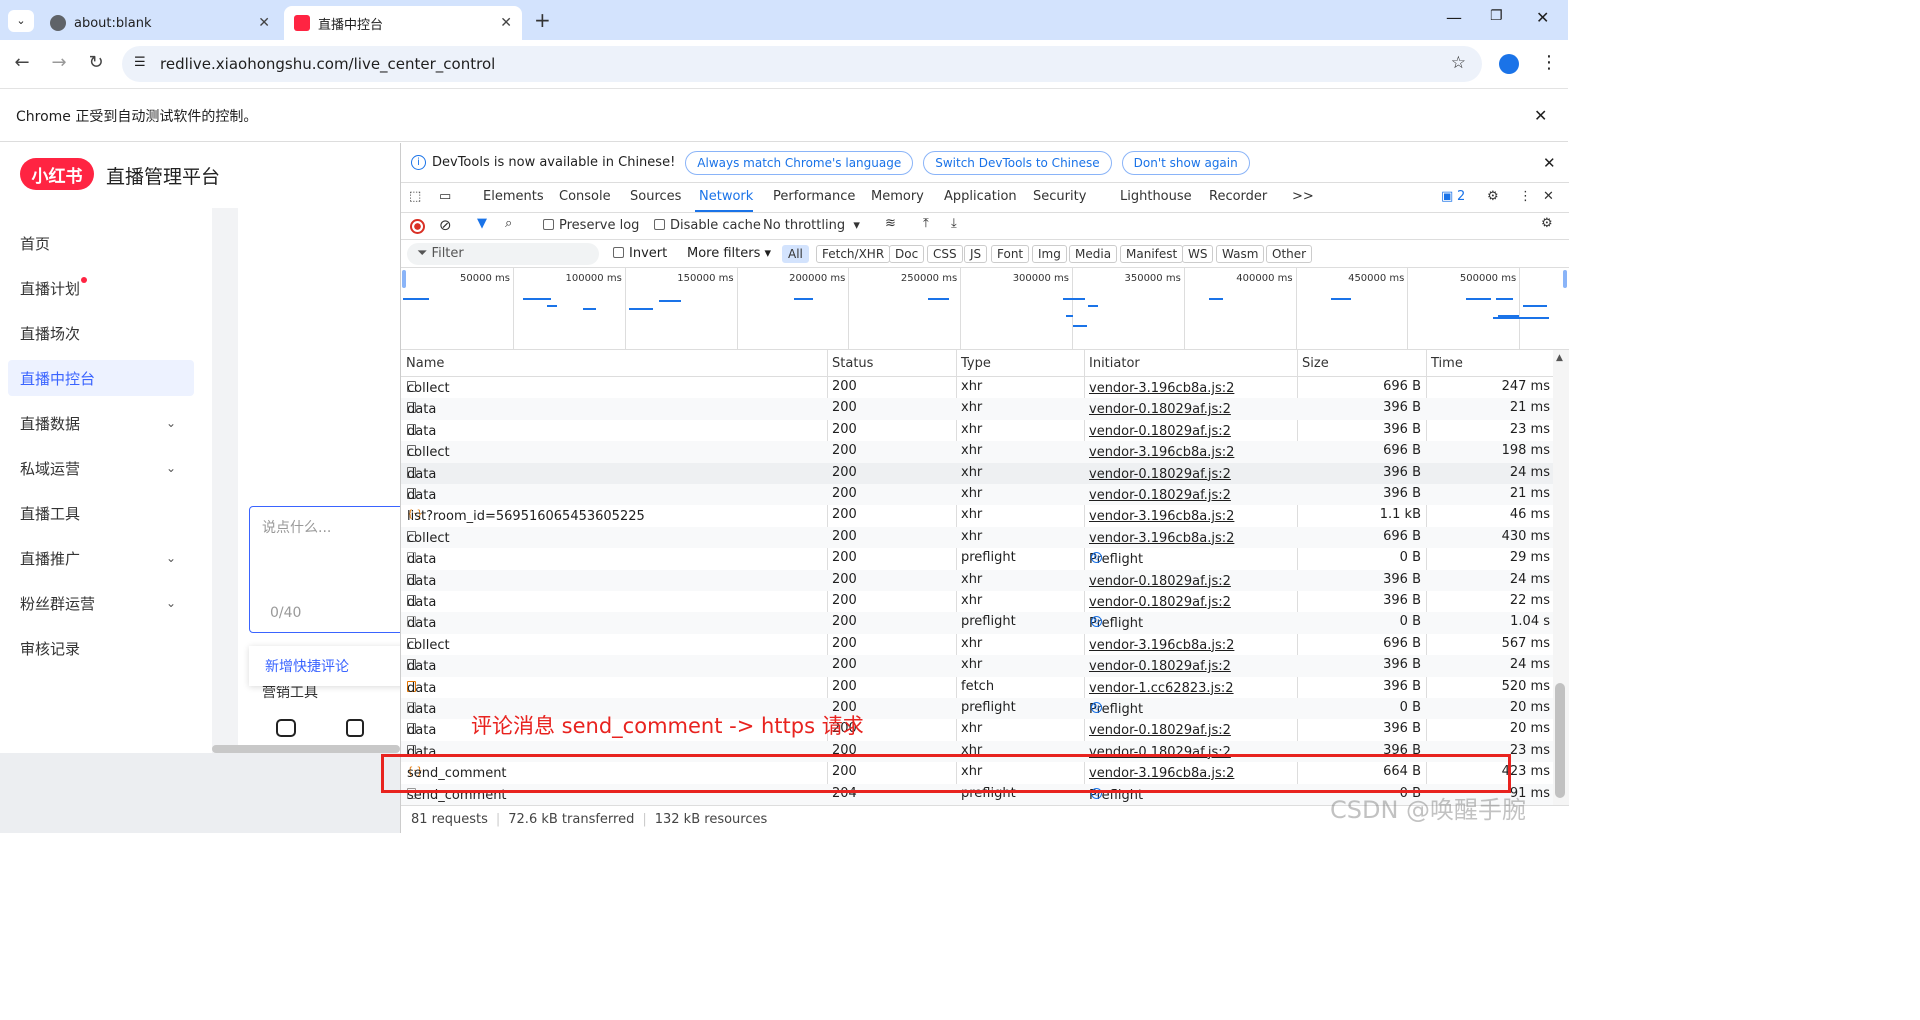  Describe the element at coordinates (814, 196) in the screenshot. I see `tab-performance: Performance` at that location.